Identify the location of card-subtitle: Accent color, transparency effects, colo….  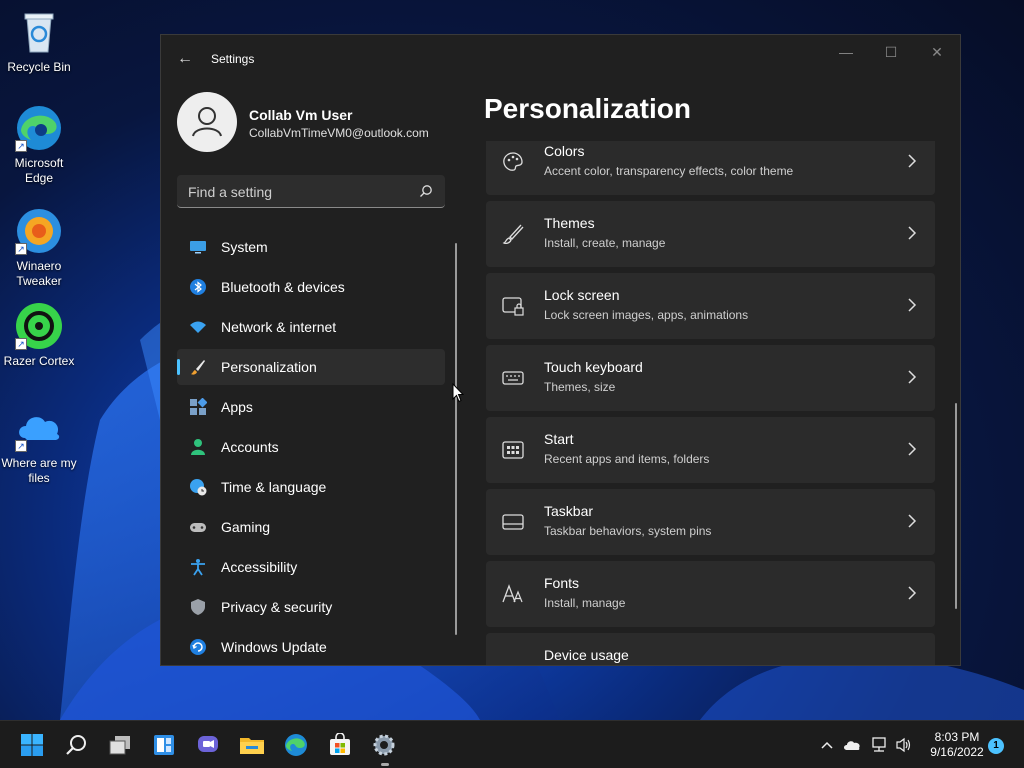
(669, 171).